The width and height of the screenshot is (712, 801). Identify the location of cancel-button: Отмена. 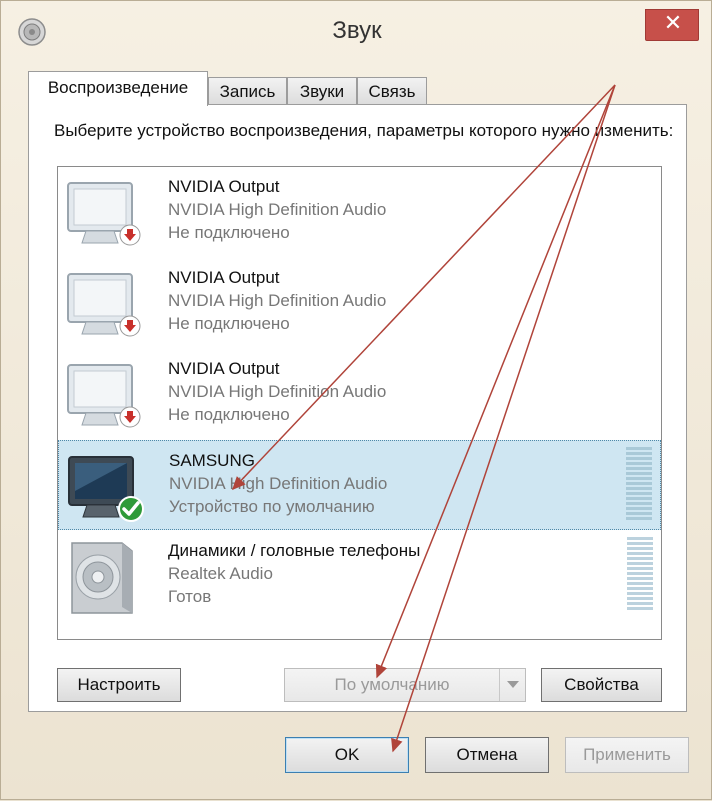
(487, 755).